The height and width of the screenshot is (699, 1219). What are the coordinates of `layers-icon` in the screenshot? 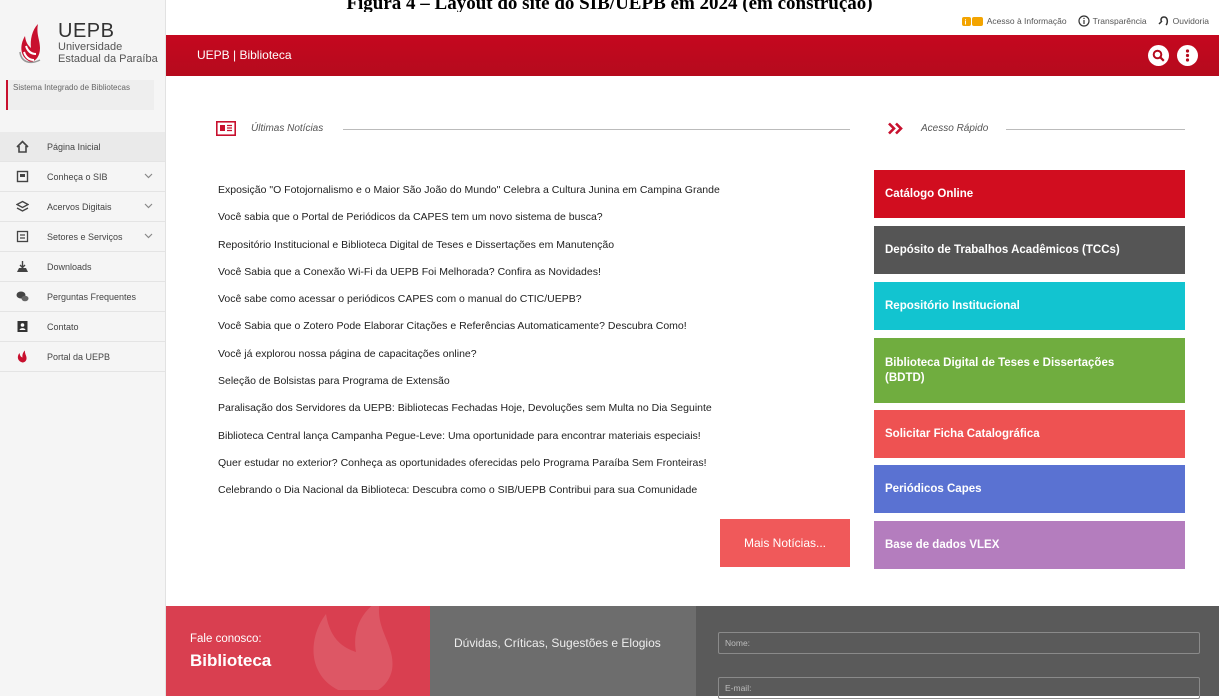 It's located at (22, 206).